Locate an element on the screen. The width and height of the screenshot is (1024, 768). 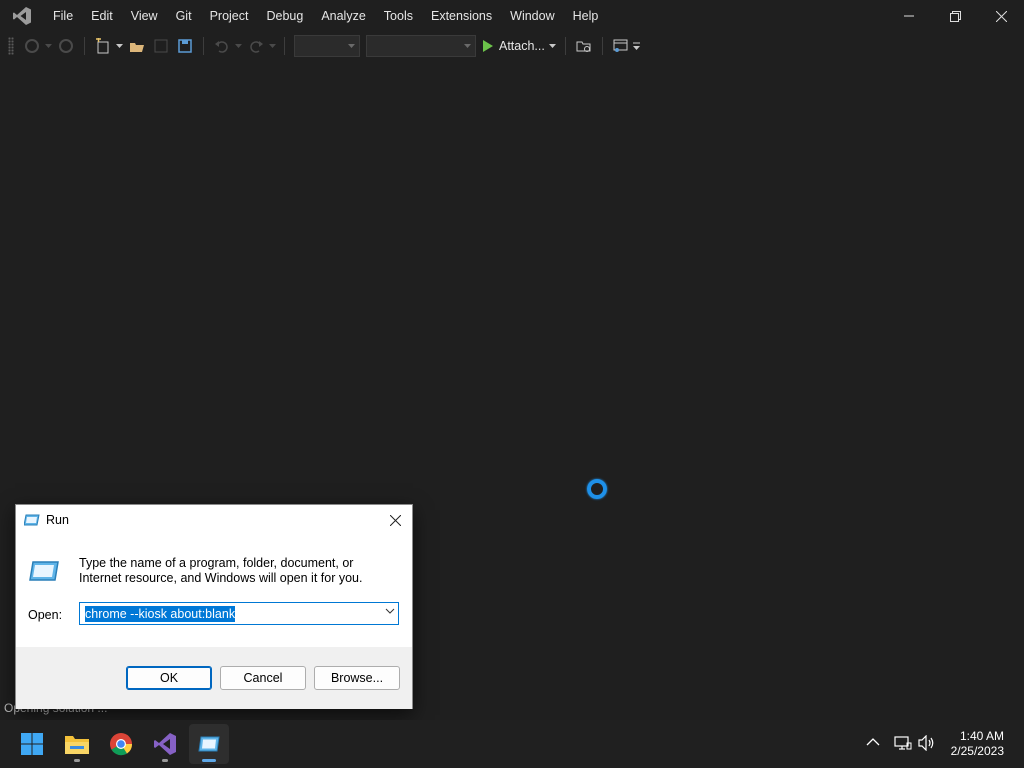
redo-icon is located at coordinates (256, 47).